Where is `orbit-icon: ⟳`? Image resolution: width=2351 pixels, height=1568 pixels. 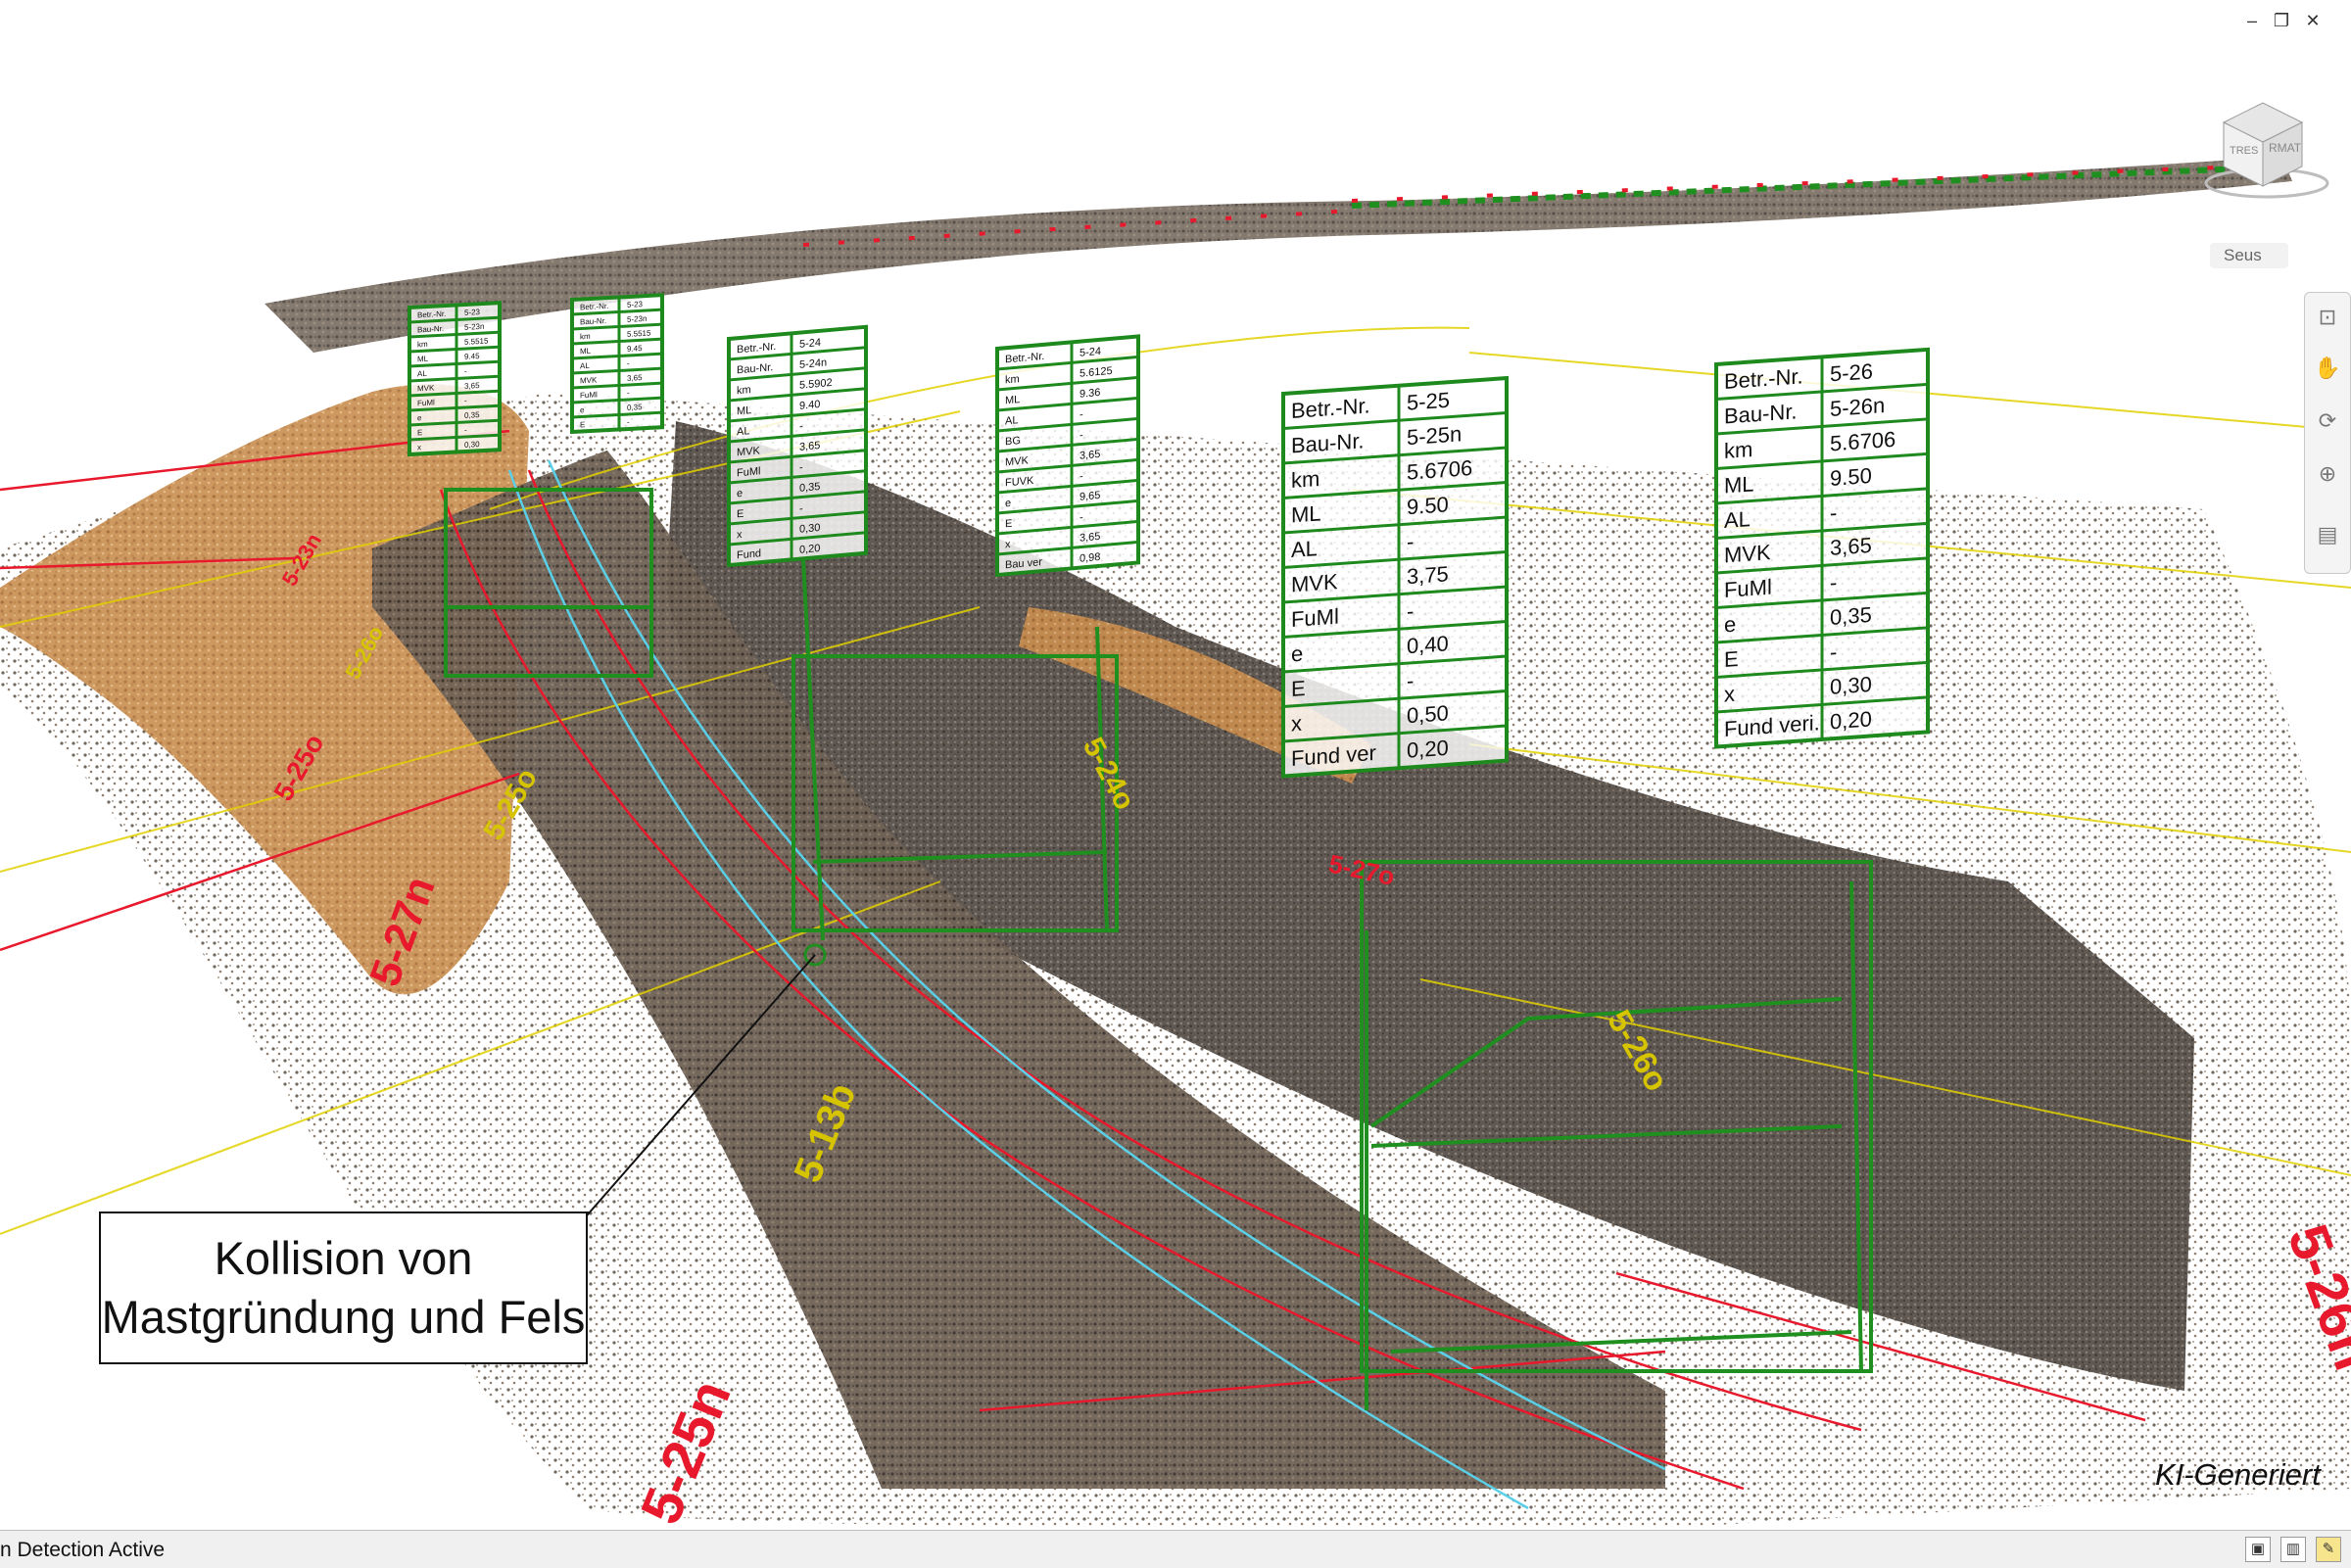
orbit-icon: ⟳ is located at coordinates (2328, 421).